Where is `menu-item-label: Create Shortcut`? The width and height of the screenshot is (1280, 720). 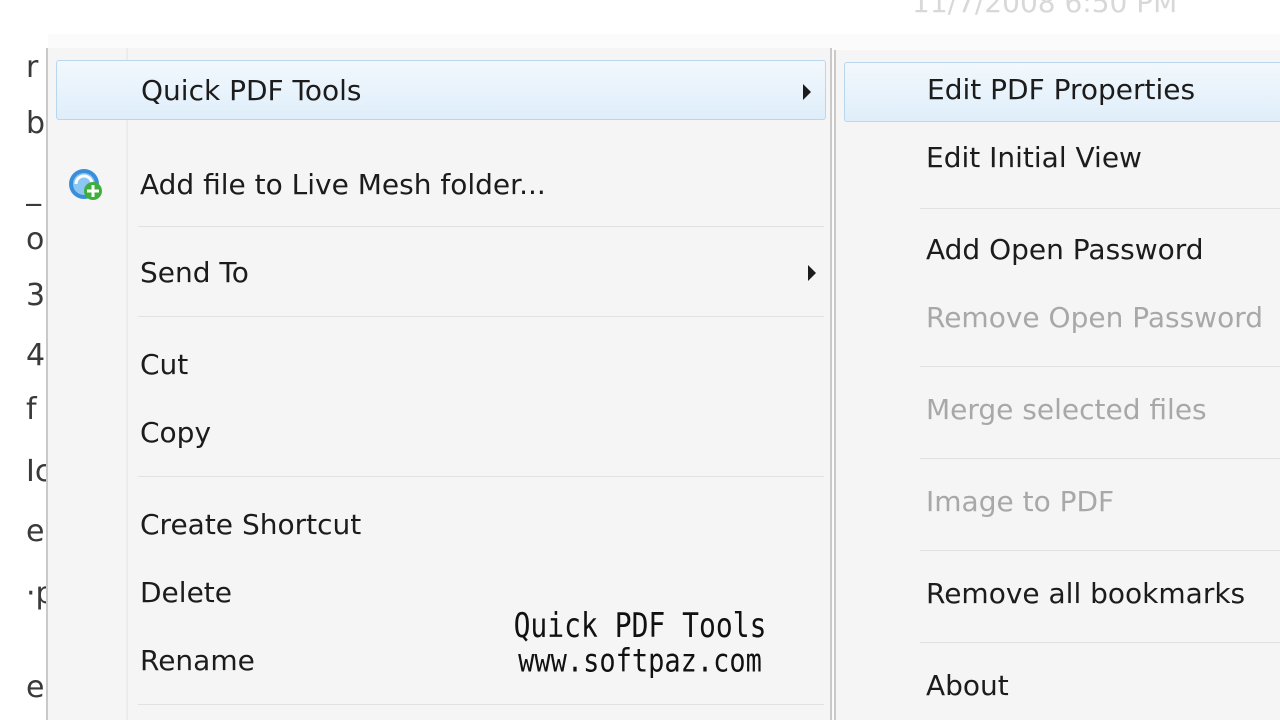 menu-item-label: Create Shortcut is located at coordinates (251, 524).